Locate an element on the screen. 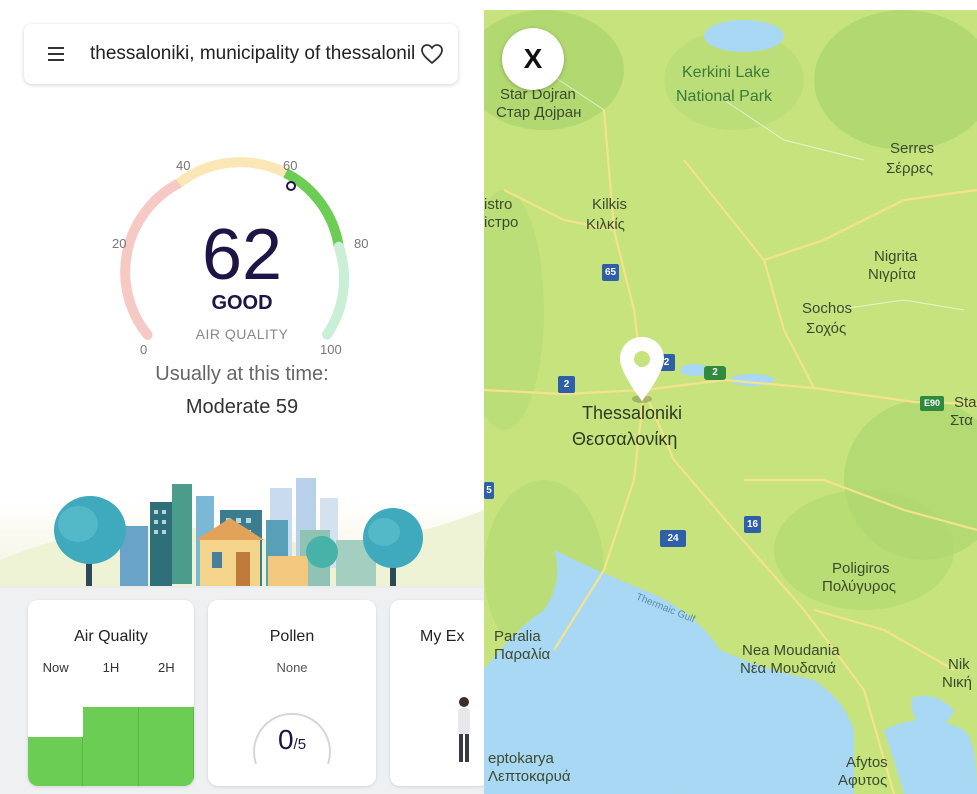  close-map-button: X is located at coordinates (533, 59).